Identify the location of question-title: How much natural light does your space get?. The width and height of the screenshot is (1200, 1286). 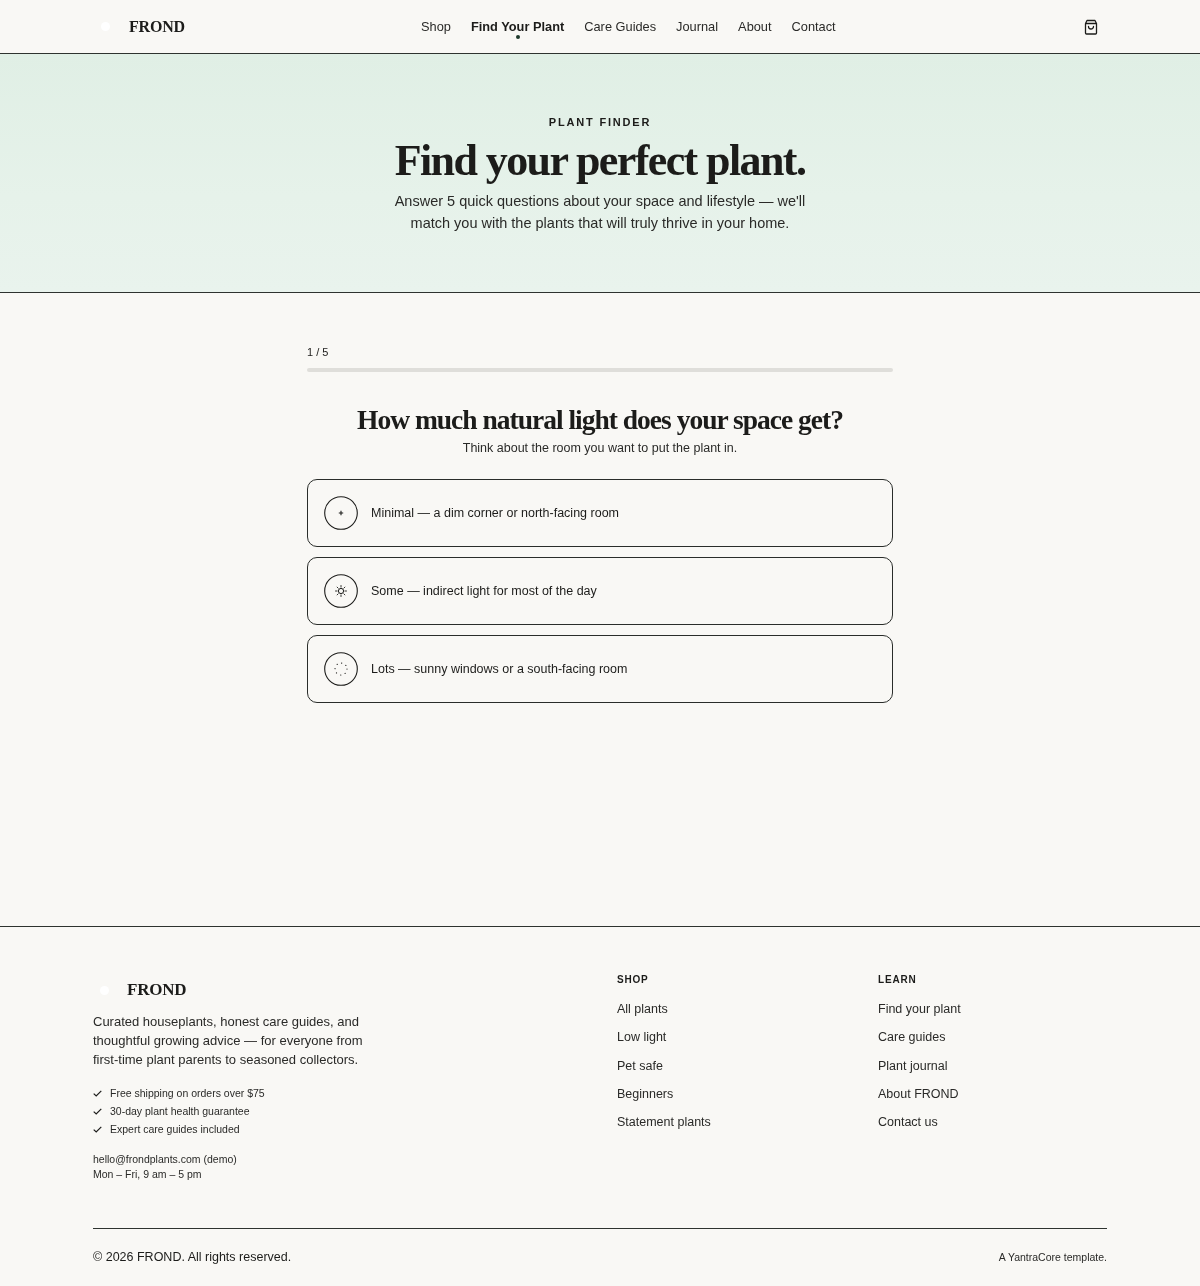
(600, 420).